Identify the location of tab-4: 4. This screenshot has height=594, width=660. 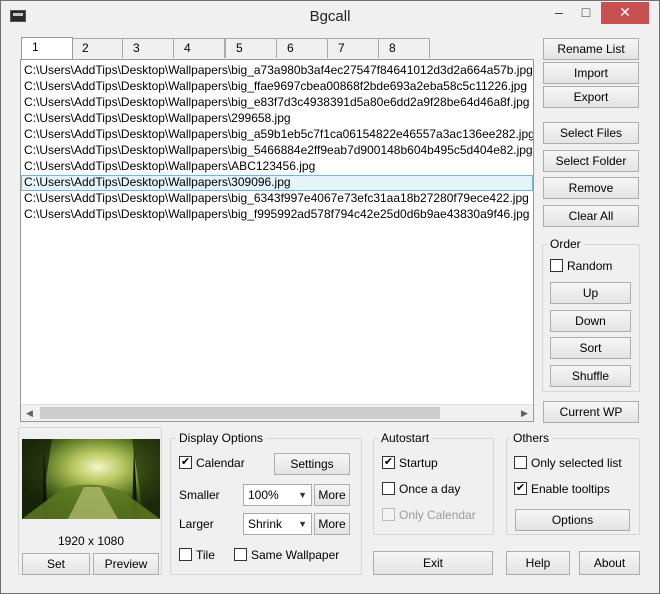
(199, 48).